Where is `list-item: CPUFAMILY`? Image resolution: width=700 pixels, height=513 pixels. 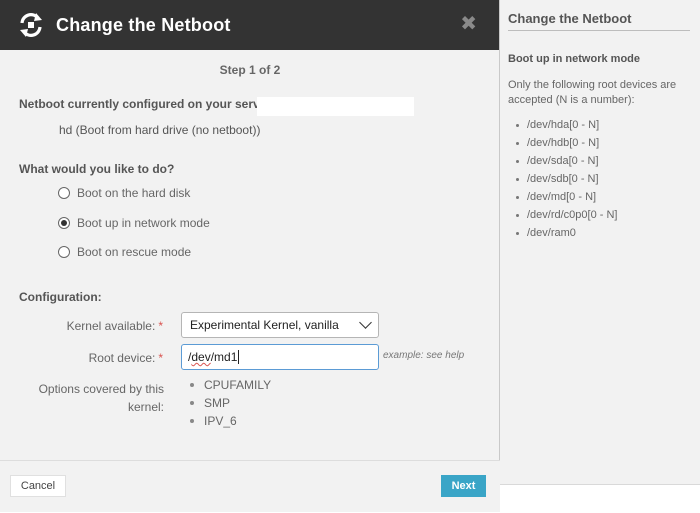 list-item: CPUFAMILY is located at coordinates (230, 385).